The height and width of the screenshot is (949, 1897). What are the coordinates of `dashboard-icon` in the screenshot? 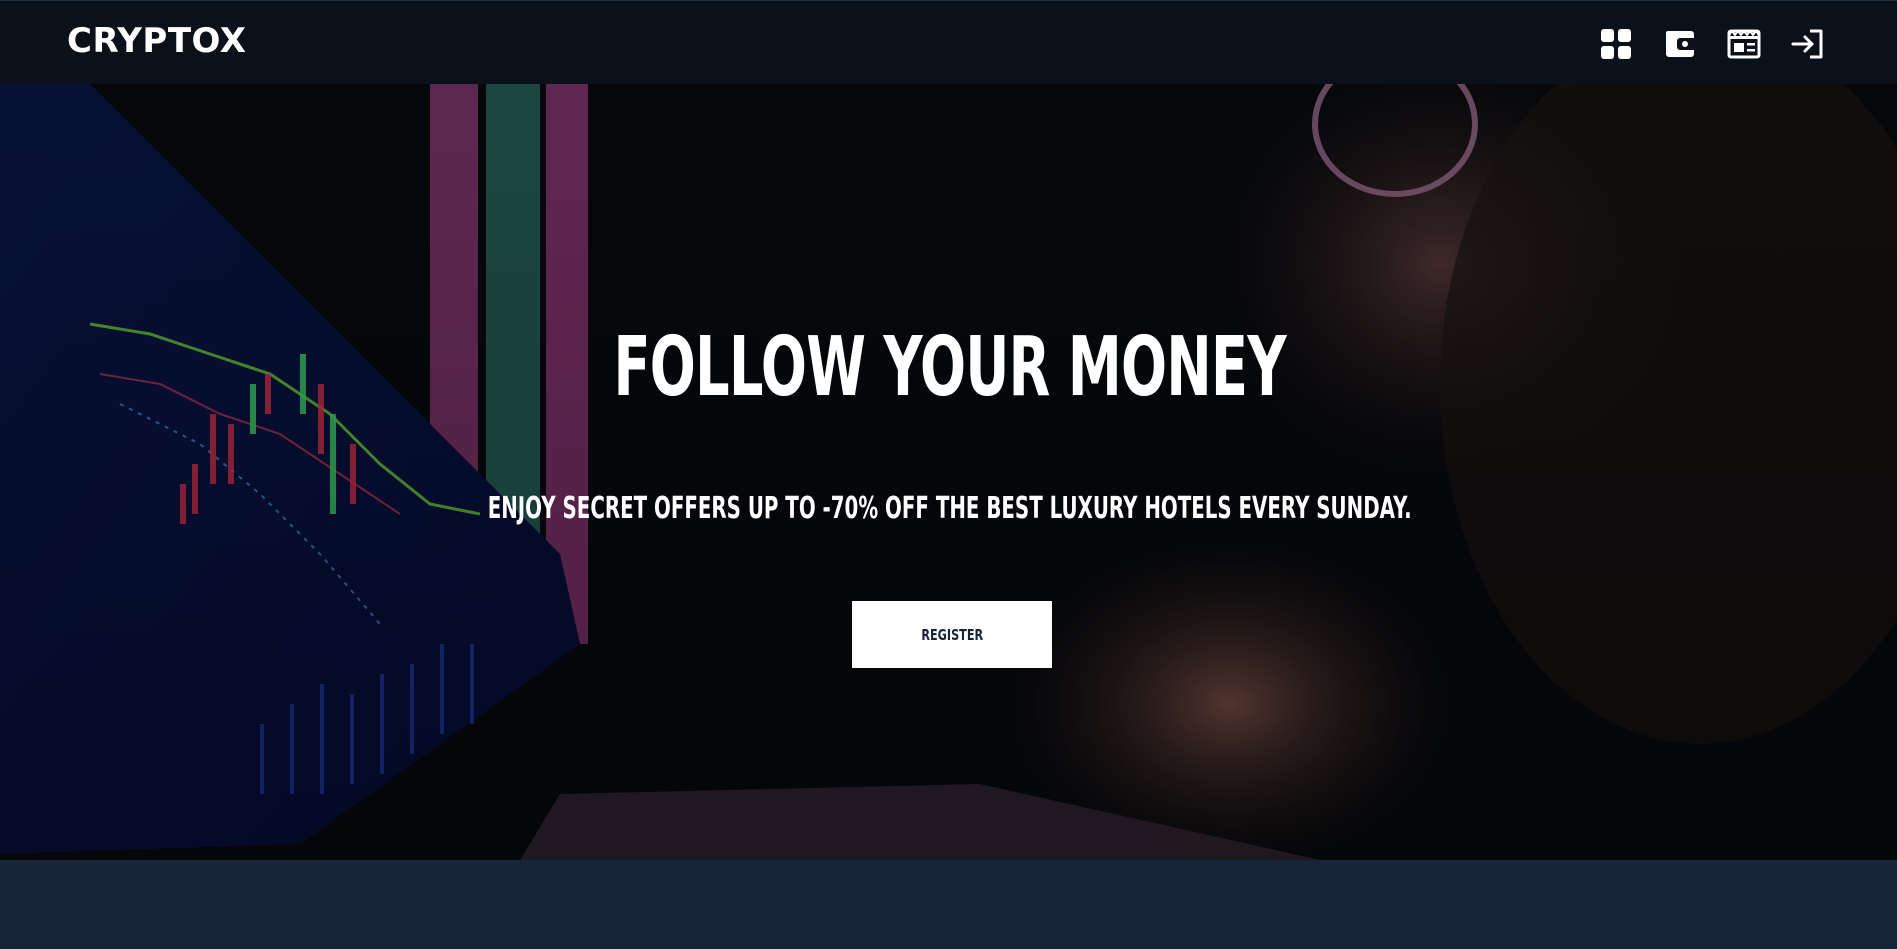 It's located at (1616, 44).